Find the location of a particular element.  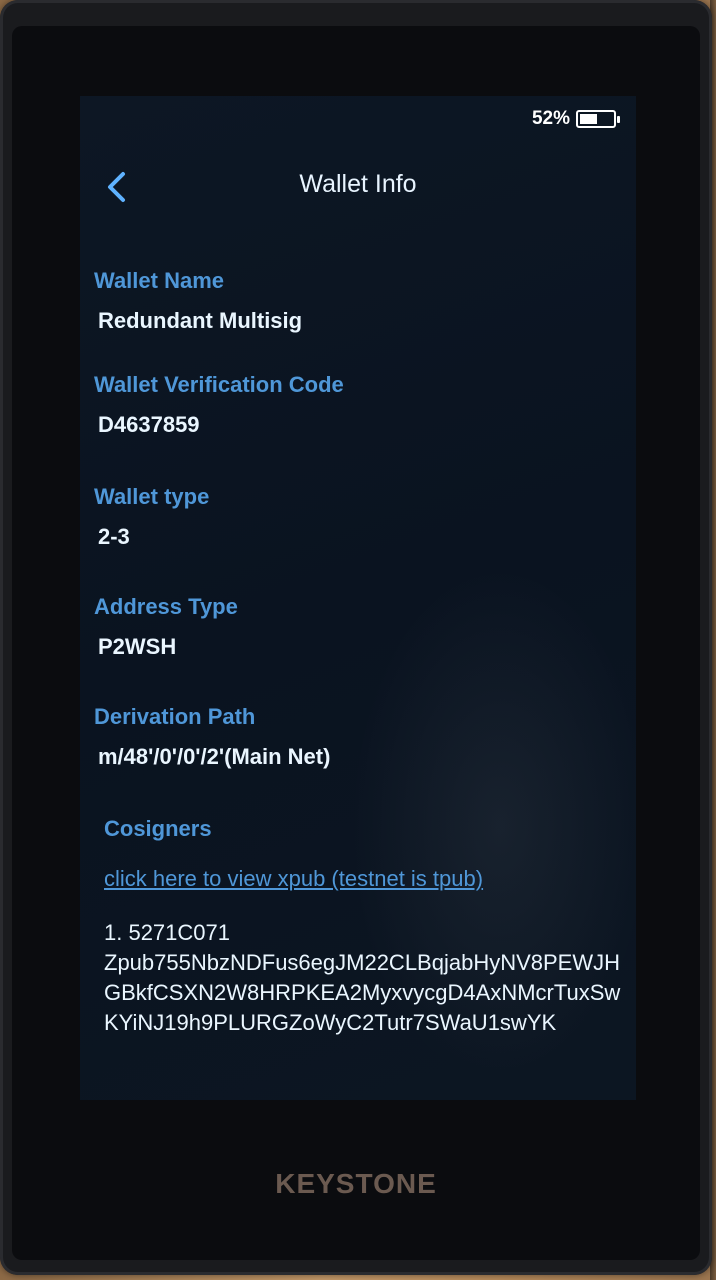

keystone-logo: KEYSTONE is located at coordinates (356, 1183).